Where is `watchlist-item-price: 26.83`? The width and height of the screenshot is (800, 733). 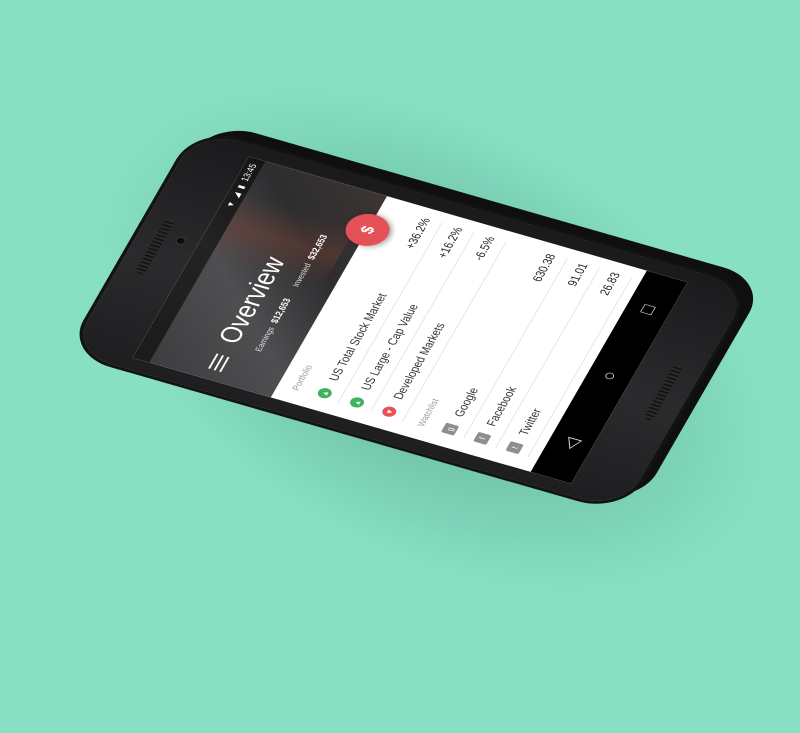
watchlist-item-price: 26.83 is located at coordinates (609, 283).